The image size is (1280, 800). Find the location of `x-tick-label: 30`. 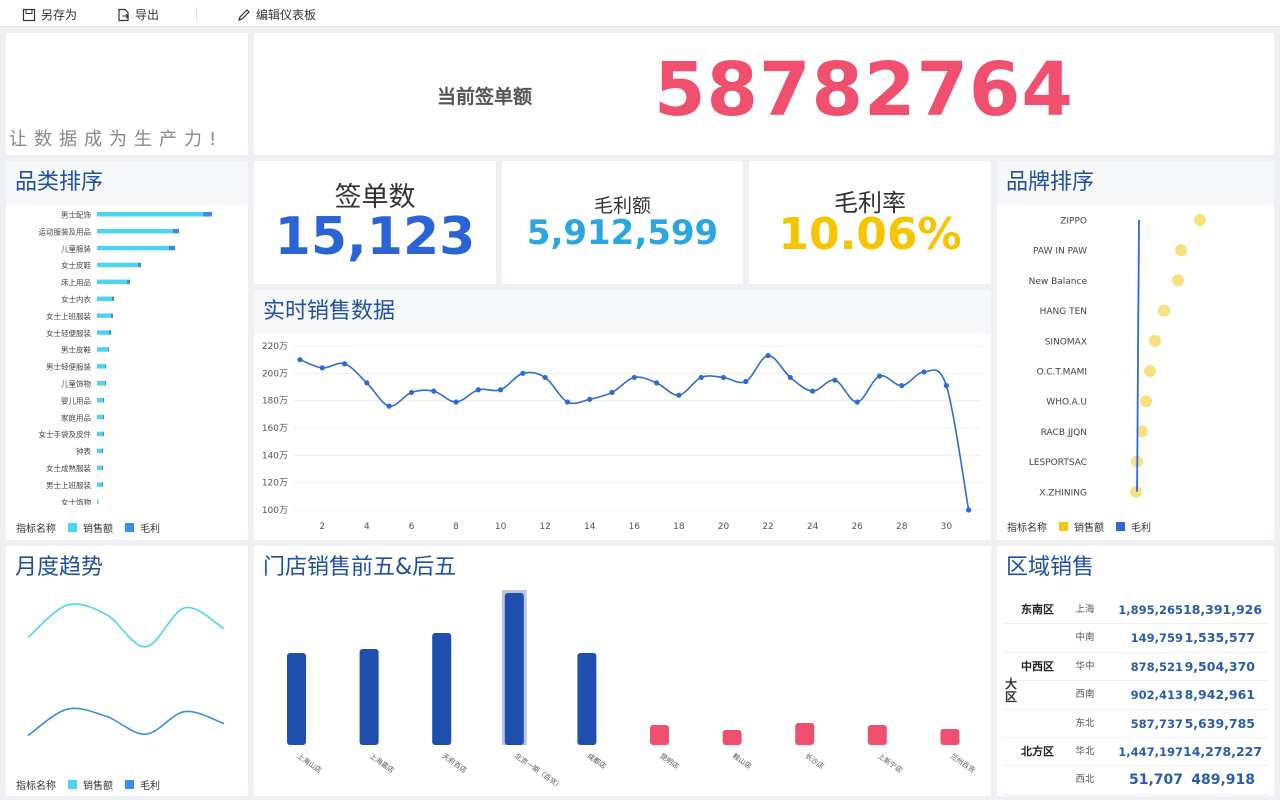

x-tick-label: 30 is located at coordinates (947, 527).